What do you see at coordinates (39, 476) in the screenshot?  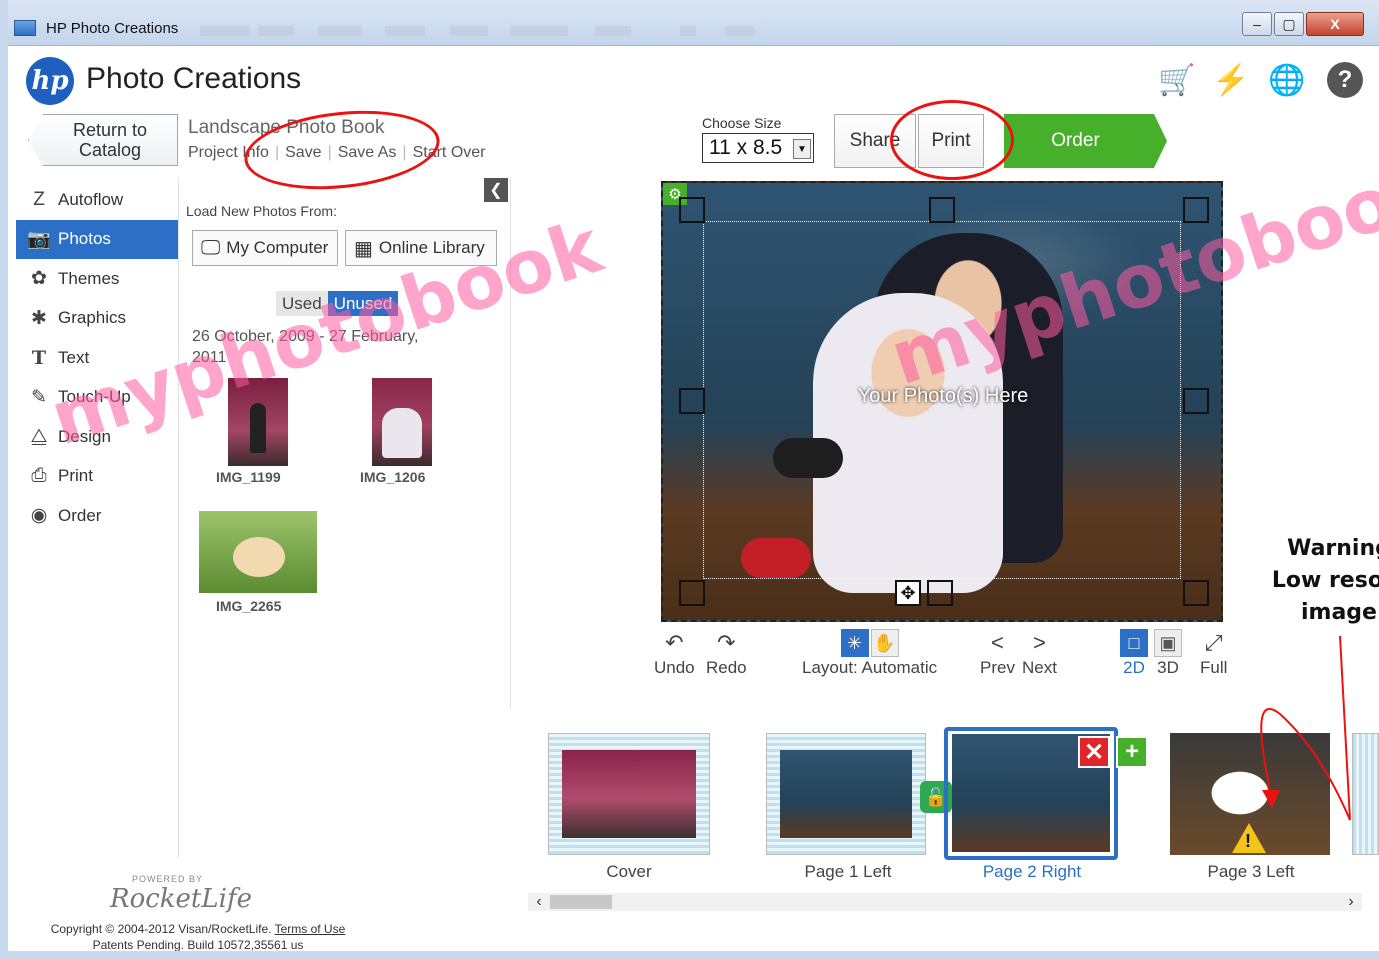 I see `printer-icon: ⎙` at bounding box center [39, 476].